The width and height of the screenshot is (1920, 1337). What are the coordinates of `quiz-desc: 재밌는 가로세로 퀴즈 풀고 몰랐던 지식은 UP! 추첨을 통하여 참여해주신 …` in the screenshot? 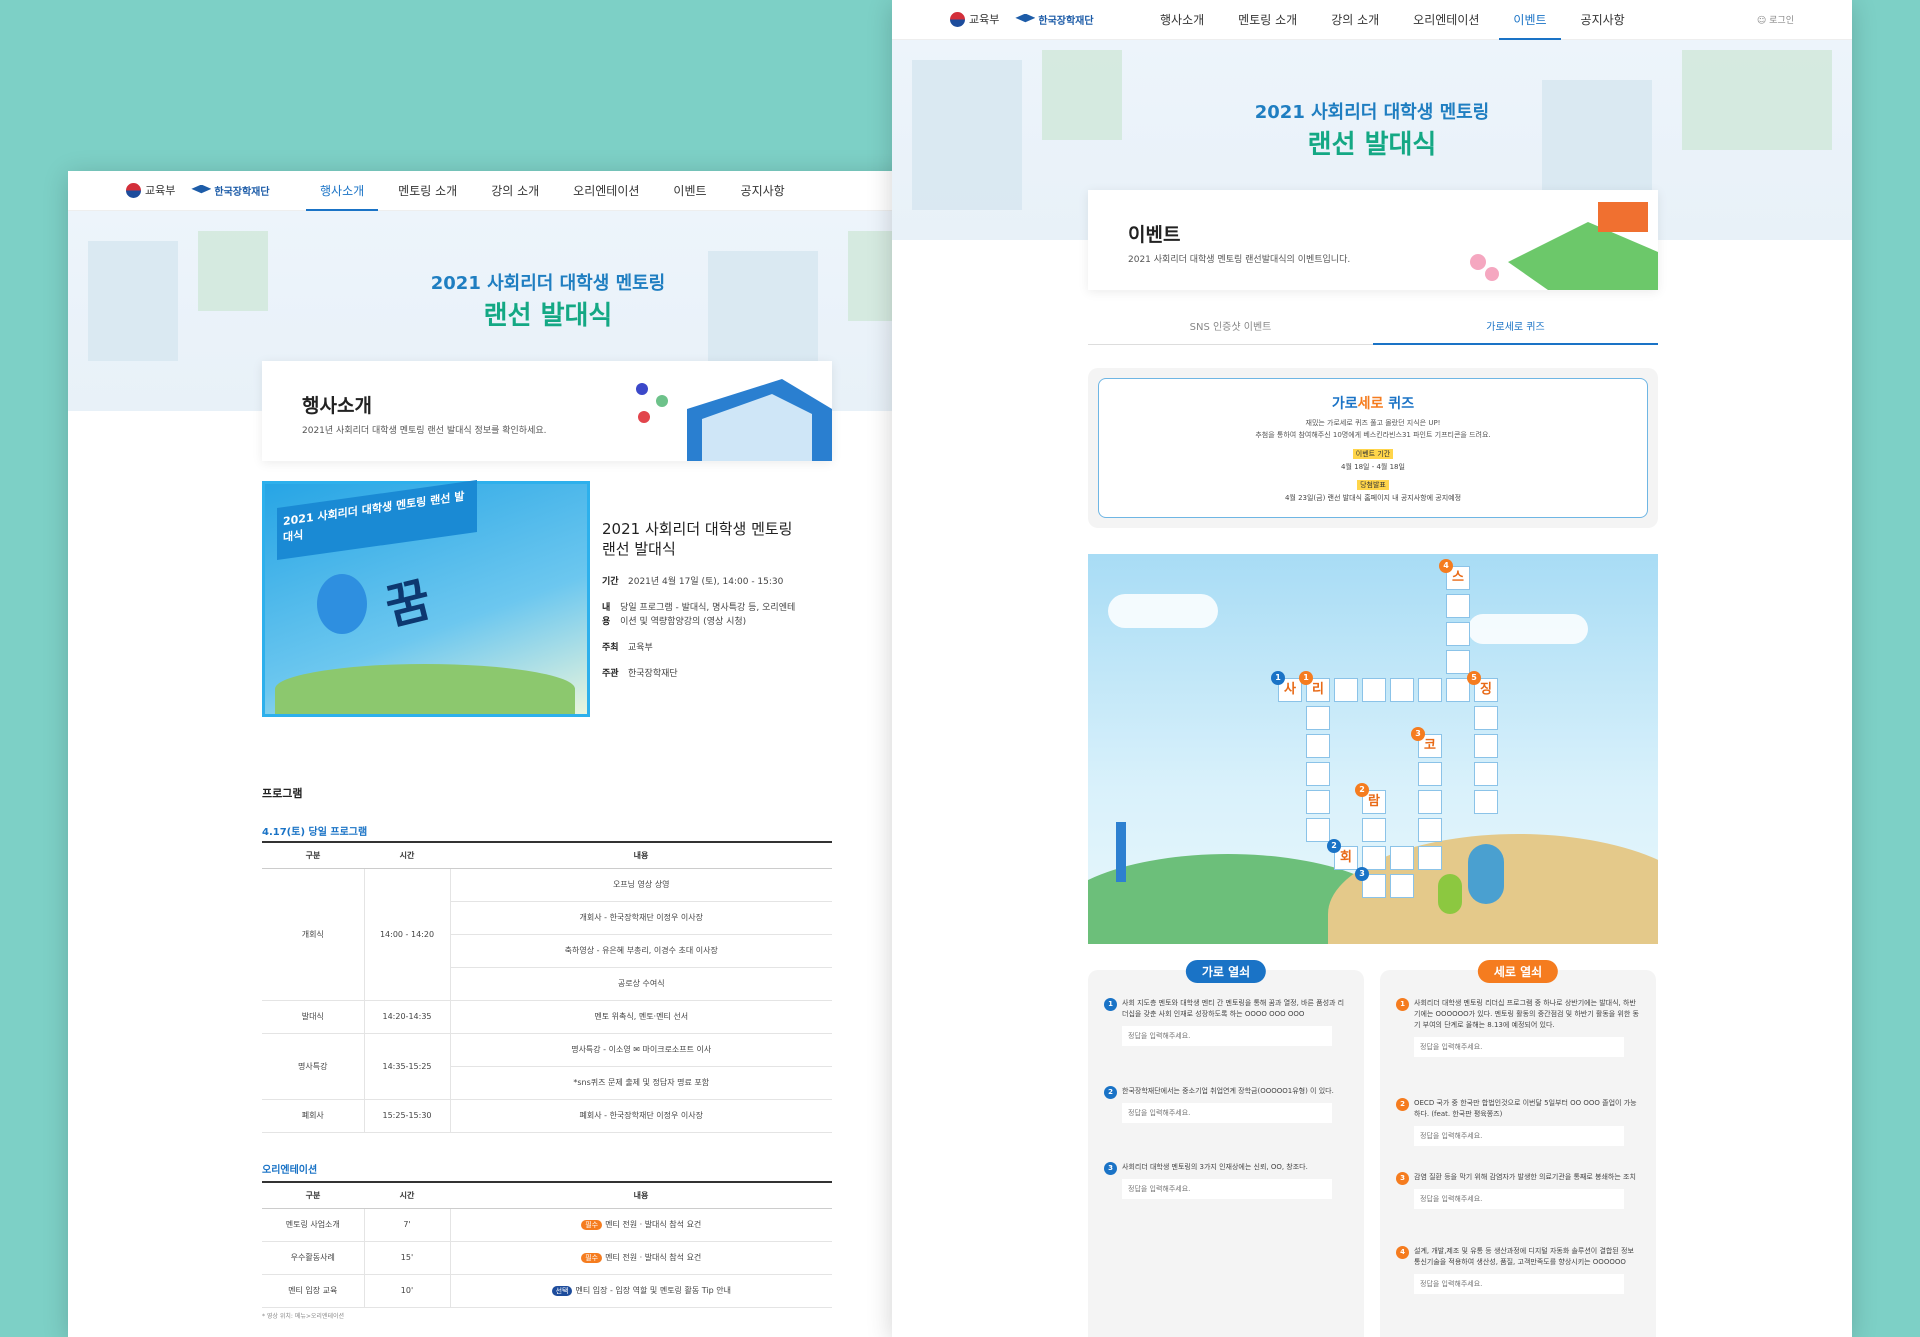 It's located at (1373, 429).